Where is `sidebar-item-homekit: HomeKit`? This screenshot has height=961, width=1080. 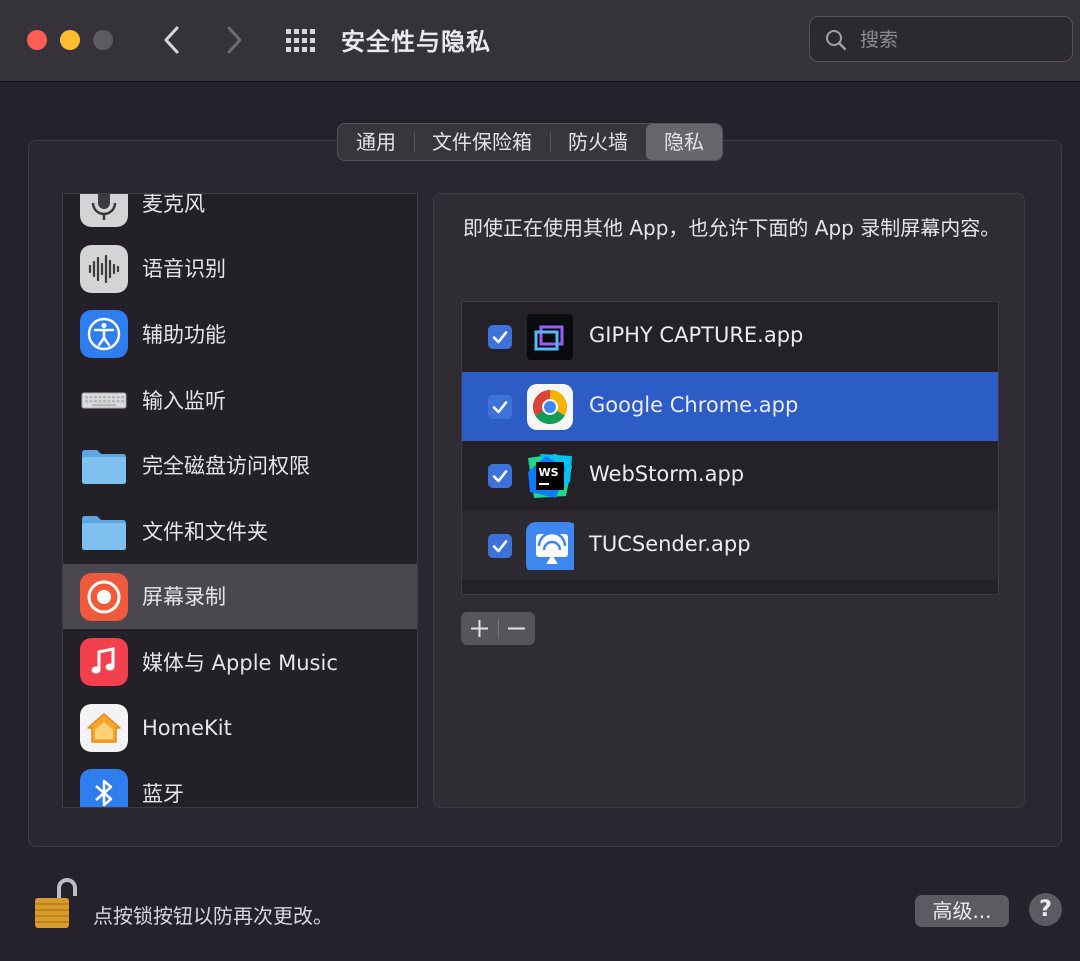
sidebar-item-homekit: HomeKit is located at coordinates (240, 728).